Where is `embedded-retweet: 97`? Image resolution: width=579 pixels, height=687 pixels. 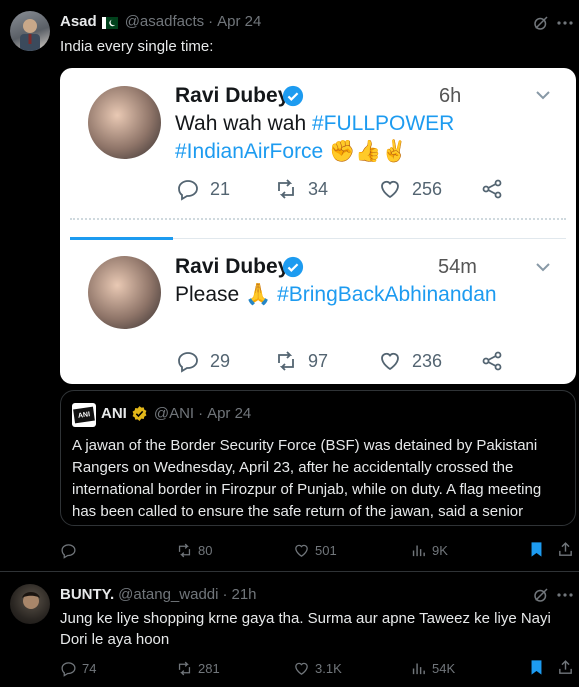
embedded-retweet: 97 is located at coordinates (301, 361).